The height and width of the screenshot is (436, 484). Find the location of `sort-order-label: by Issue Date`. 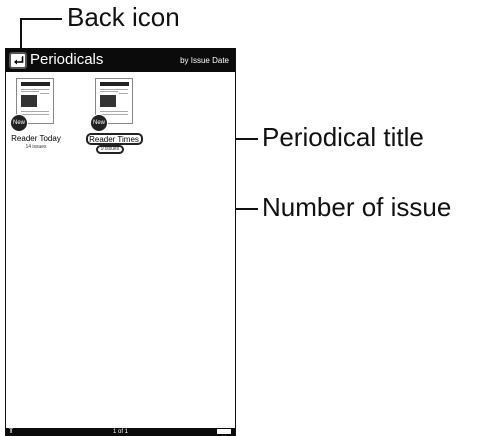

sort-order-label: by Issue Date is located at coordinates (204, 61).